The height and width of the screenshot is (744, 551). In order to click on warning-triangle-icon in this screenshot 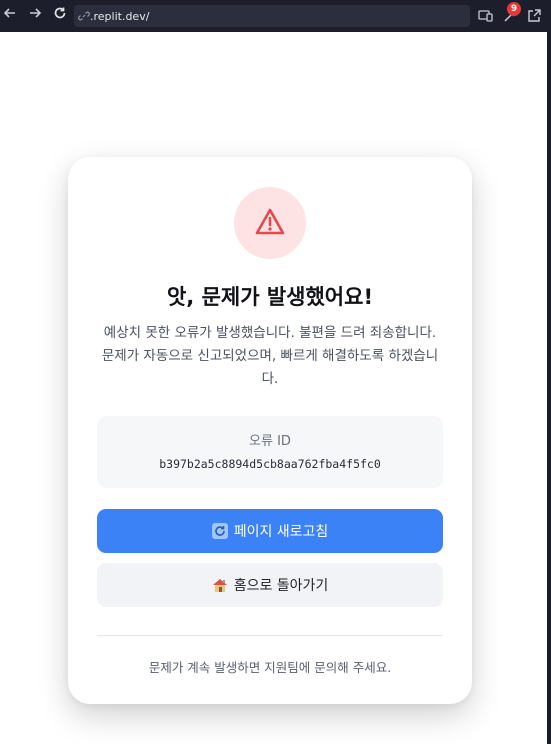, I will do `click(270, 221)`.